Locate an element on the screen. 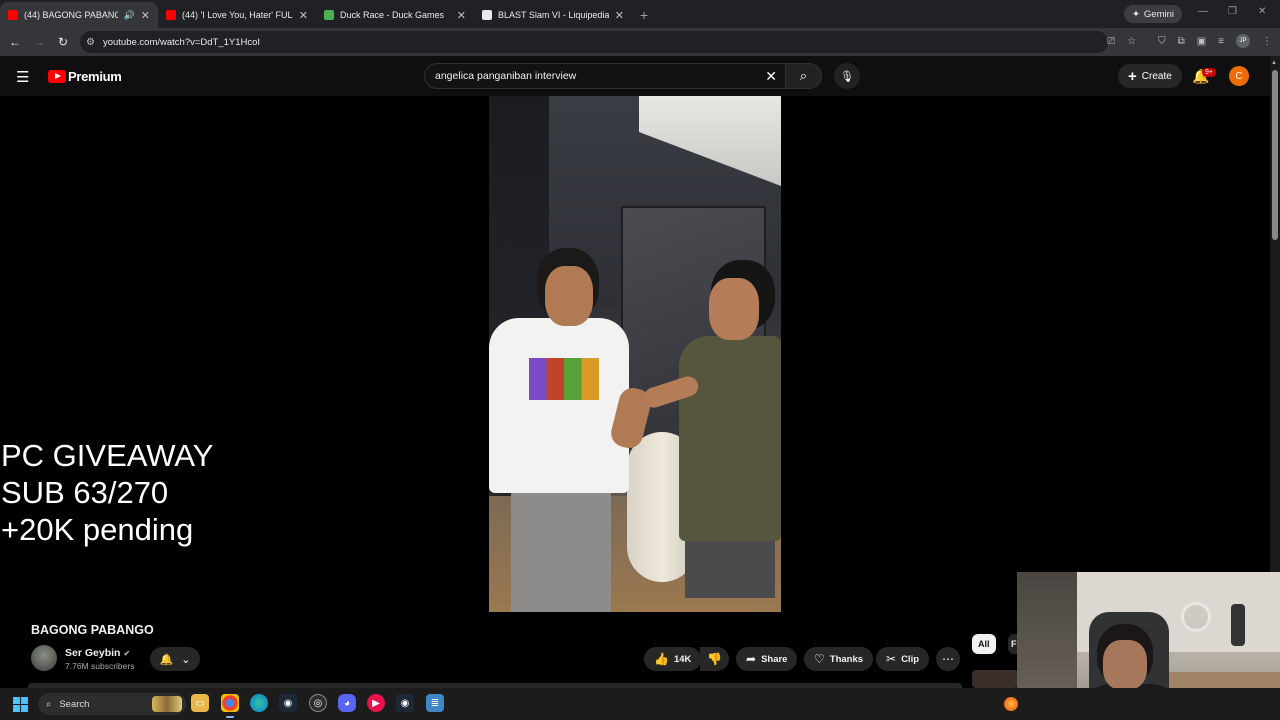 Image resolution: width=1280 pixels, height=720 pixels. discord-icon: ◕ is located at coordinates (347, 703).